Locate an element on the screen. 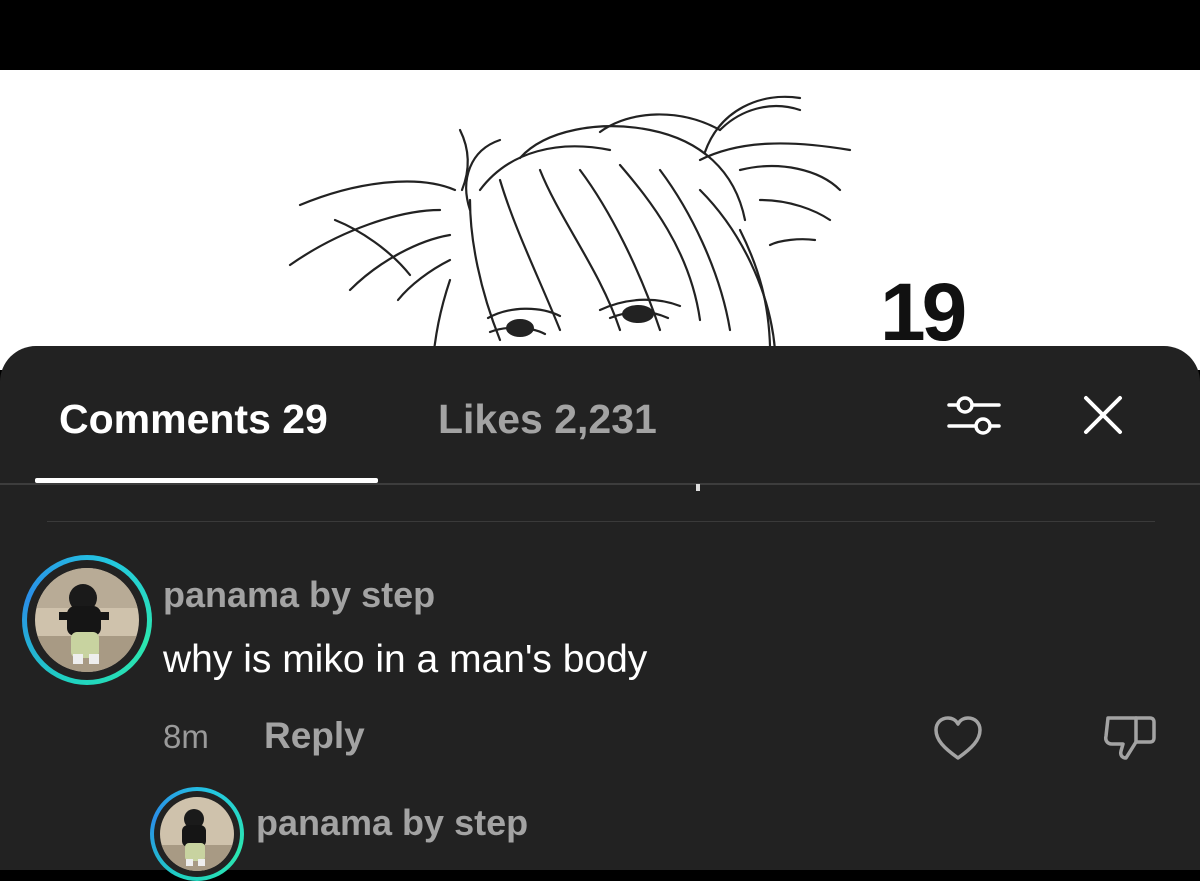  comment-timestamp: 8m is located at coordinates (186, 736).